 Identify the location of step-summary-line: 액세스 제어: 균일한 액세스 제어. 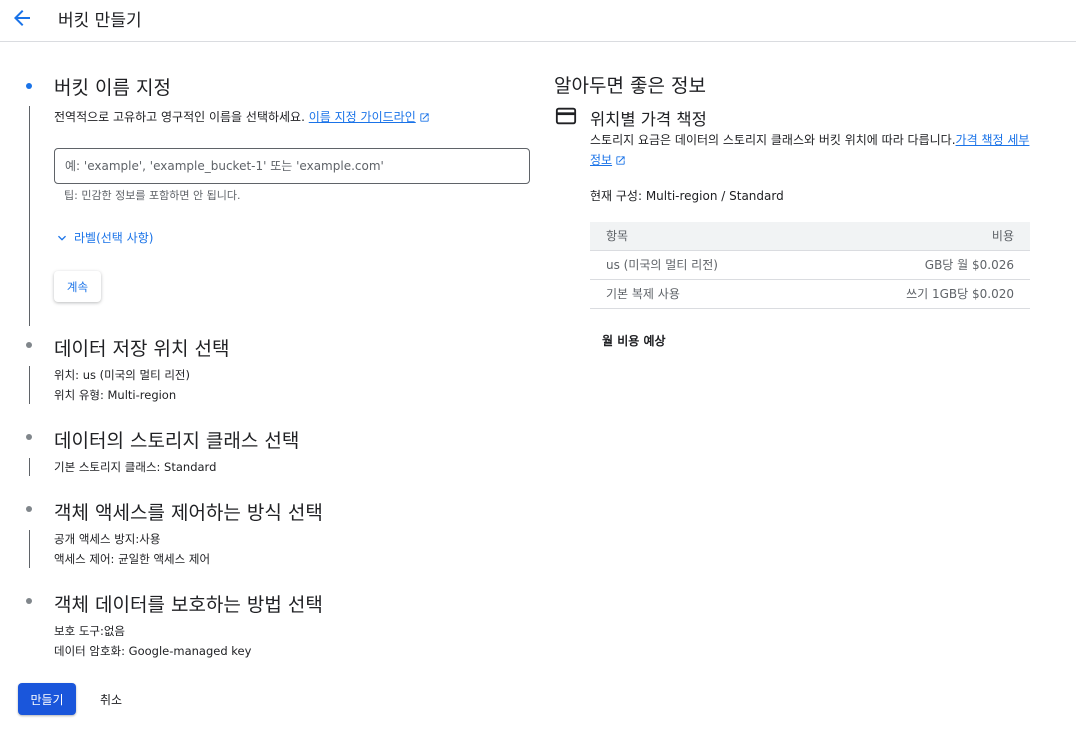
(132, 559).